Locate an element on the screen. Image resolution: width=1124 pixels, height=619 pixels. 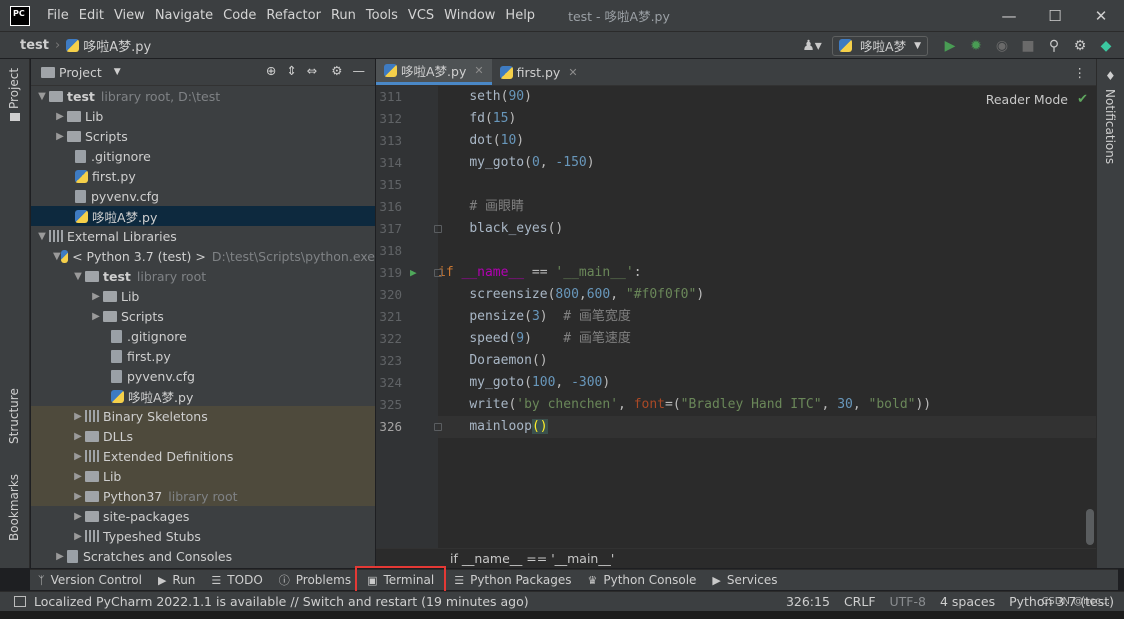
tree-node: ▶ Python37 library root is located at coordinates (203, 496).